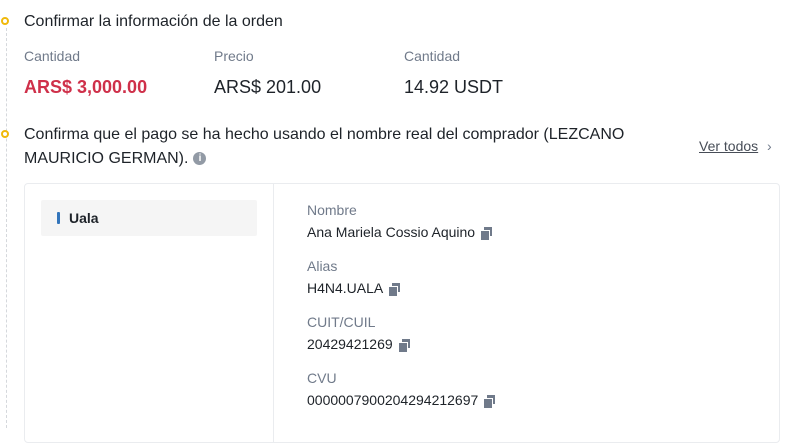  Describe the element at coordinates (268, 87) in the screenshot. I see `summary-price-value: ARS$ 201.00` at that location.